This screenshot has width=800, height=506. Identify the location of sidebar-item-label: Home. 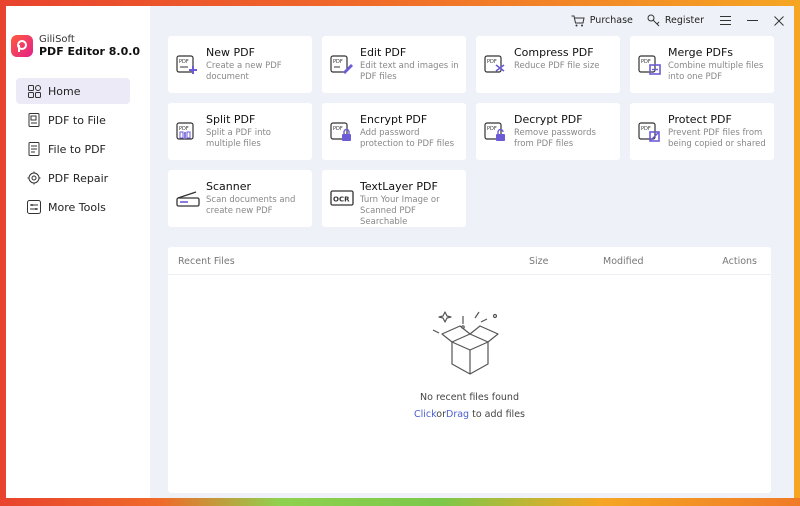
(64, 91).